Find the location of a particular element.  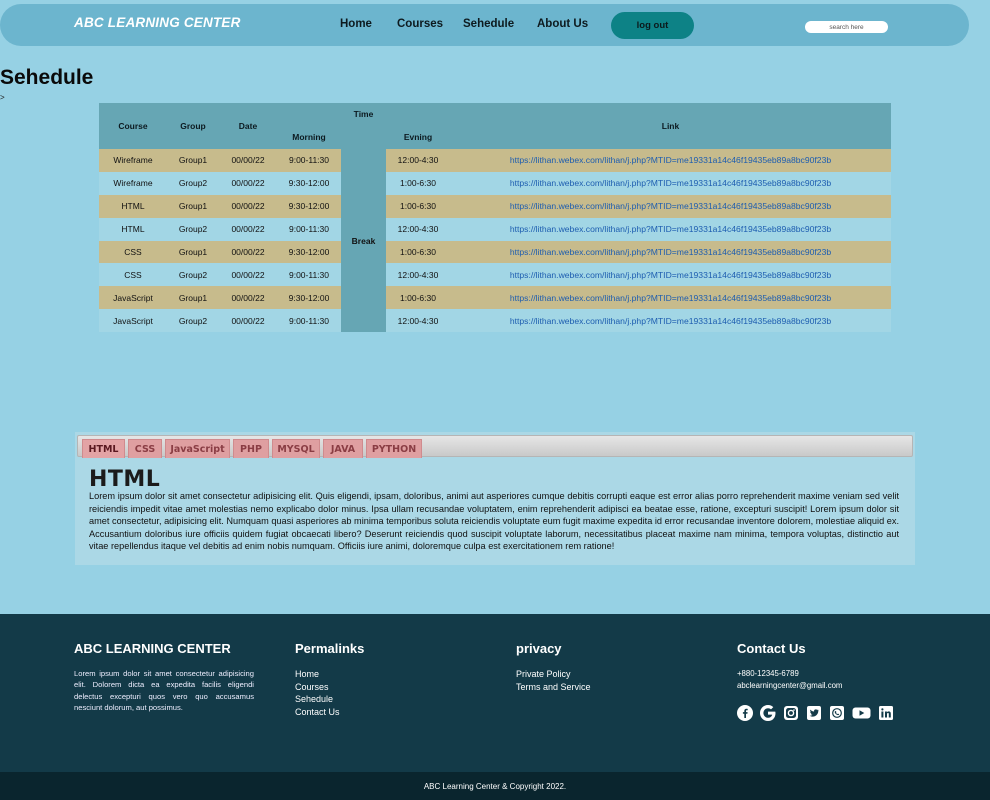

nav-schedule: Sehedule is located at coordinates (488, 24).